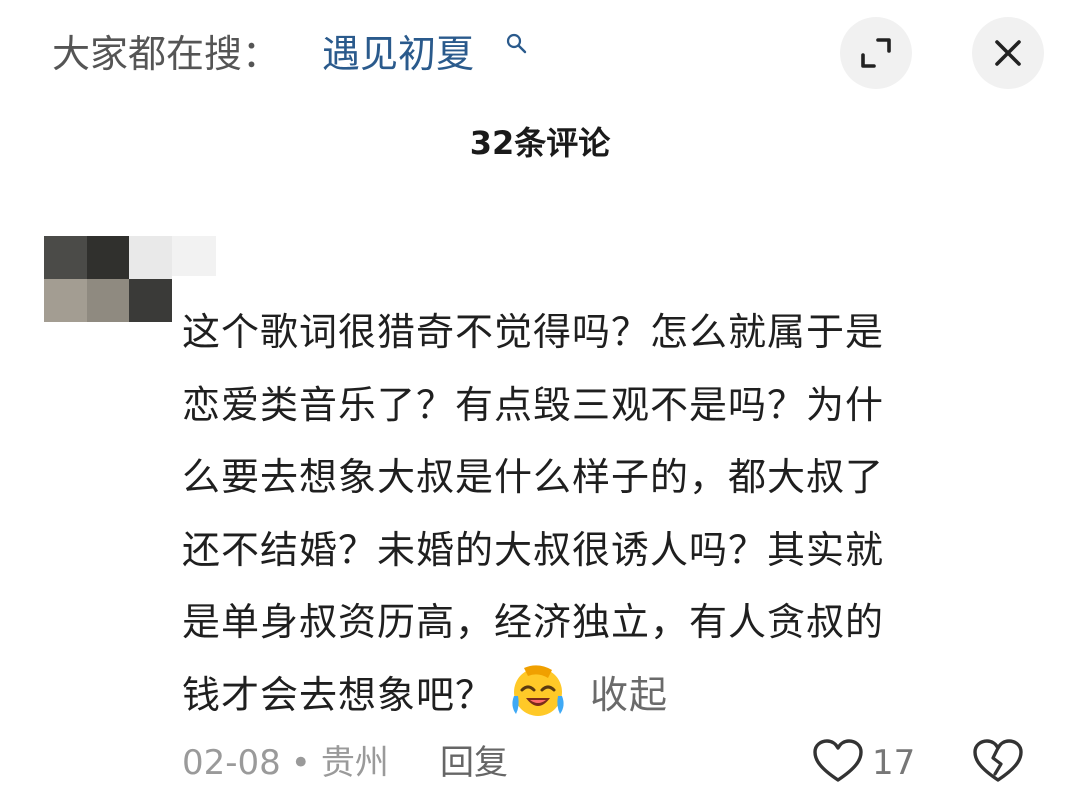 Image resolution: width=1080 pixels, height=810 pixels. I want to click on expand-icon, so click(876, 53).